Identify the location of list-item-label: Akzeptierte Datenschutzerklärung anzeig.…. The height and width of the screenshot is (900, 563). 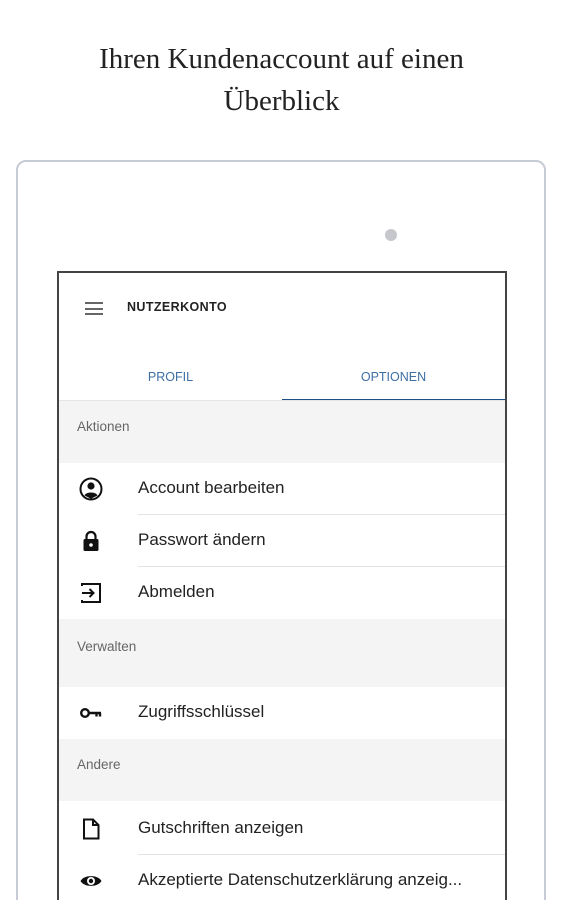
(300, 879).